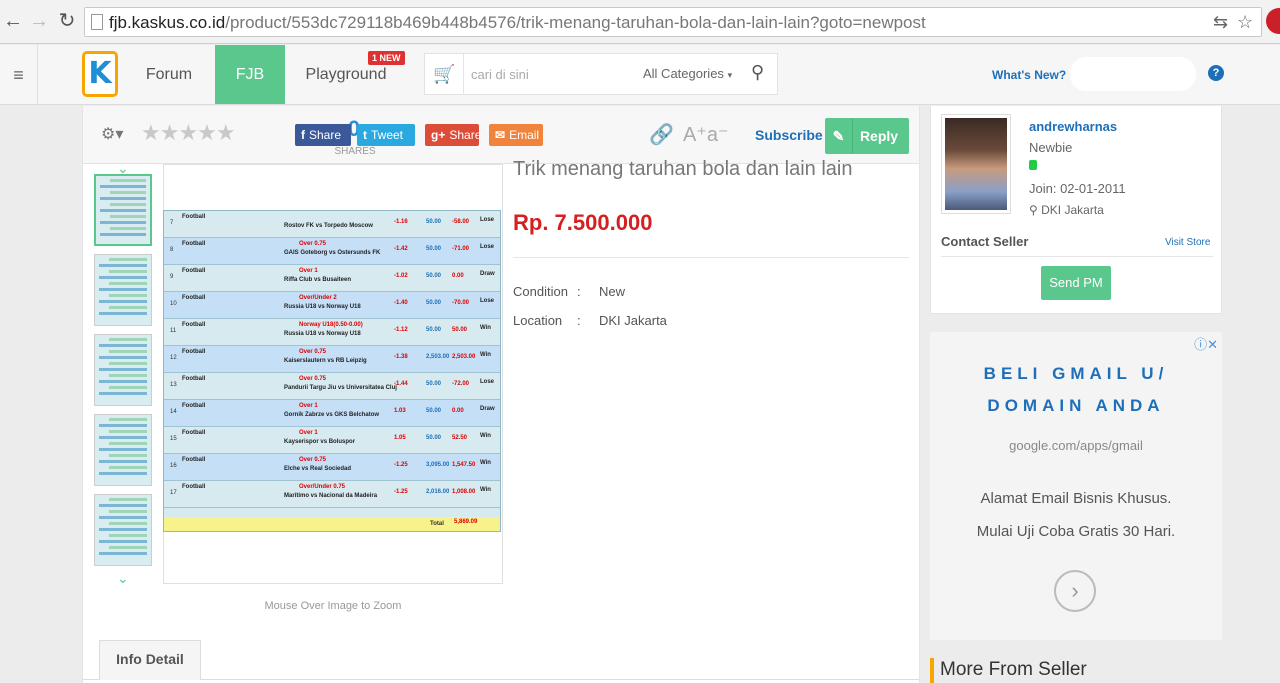 The image size is (1280, 683). Describe the element at coordinates (932, 670) in the screenshot. I see `section-accent-bar` at that location.